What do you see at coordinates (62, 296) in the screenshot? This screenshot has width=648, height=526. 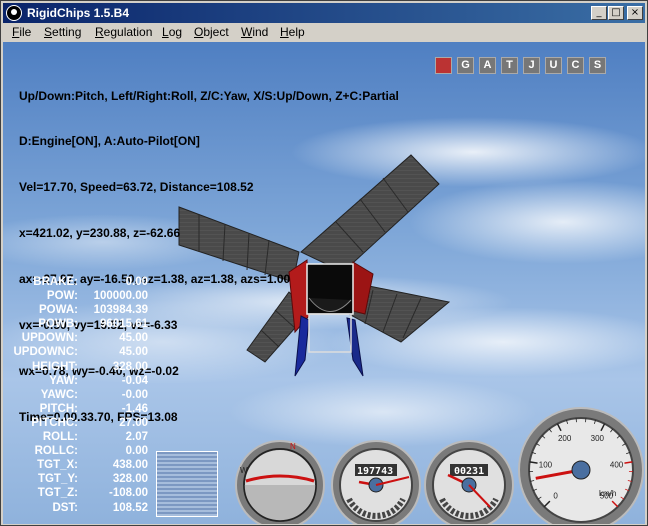 I see `variable-label: POW:` at bounding box center [62, 296].